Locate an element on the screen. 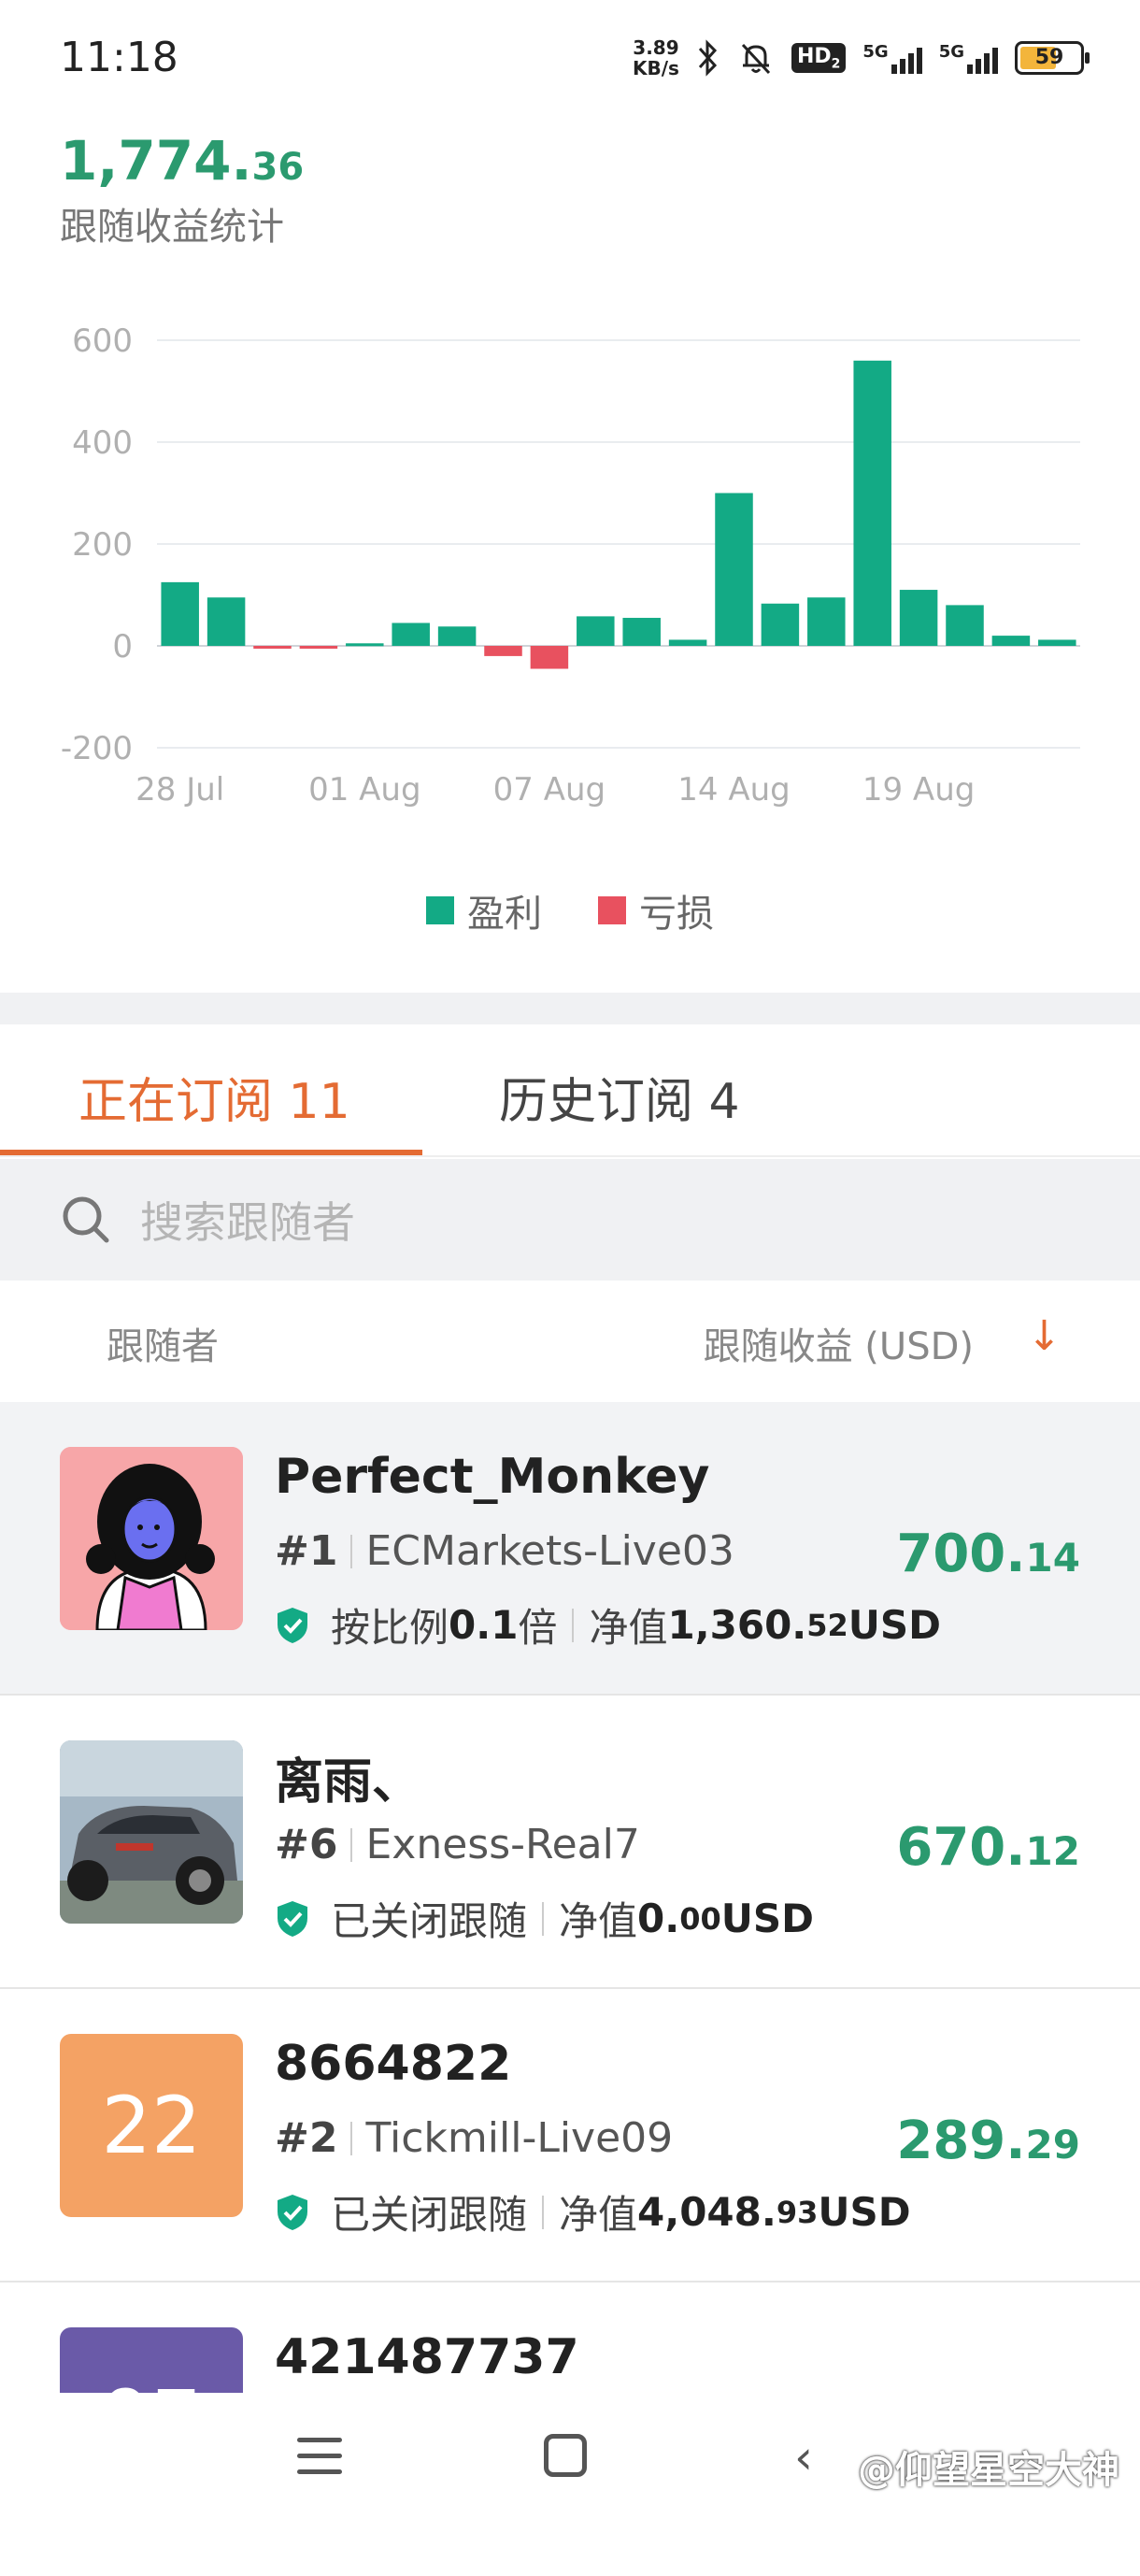 The width and height of the screenshot is (1140, 2576). meta-divider is located at coordinates (352, 1844).